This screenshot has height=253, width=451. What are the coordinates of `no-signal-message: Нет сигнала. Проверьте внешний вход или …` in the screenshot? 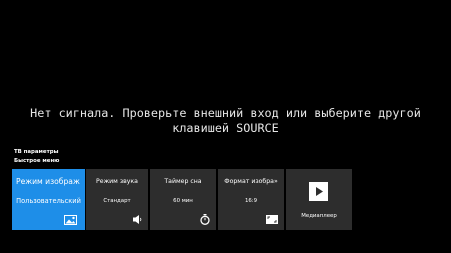 It's located at (225, 121).